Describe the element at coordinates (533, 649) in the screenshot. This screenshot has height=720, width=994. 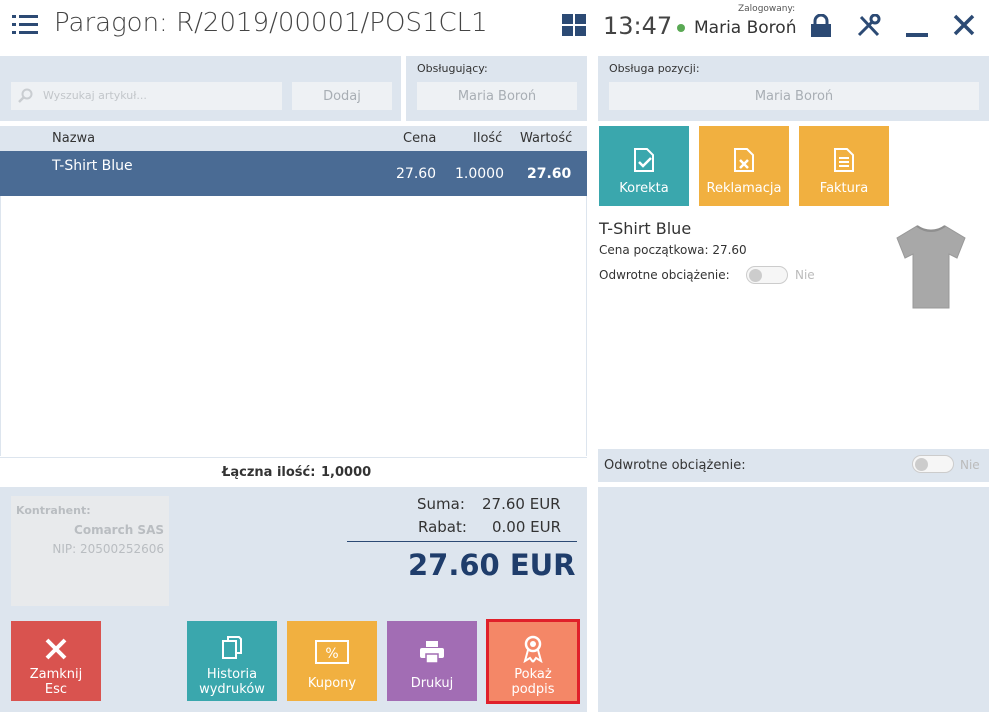
I see `ribbon-badge-icon` at that location.